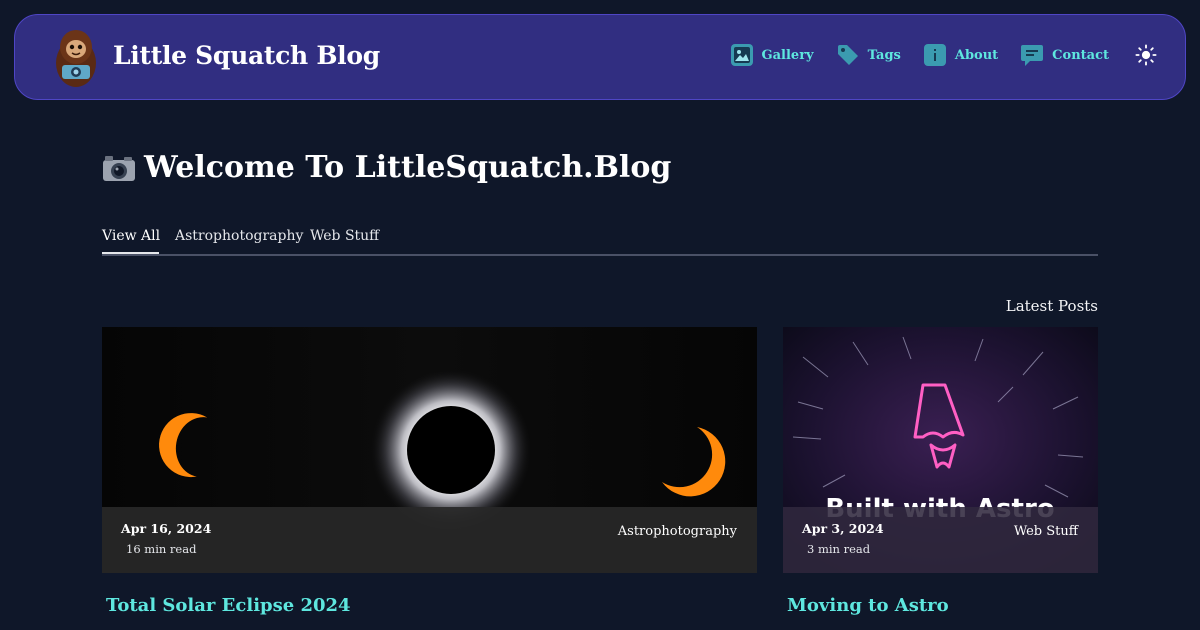  I want to click on nav-about-label: About, so click(976, 55).